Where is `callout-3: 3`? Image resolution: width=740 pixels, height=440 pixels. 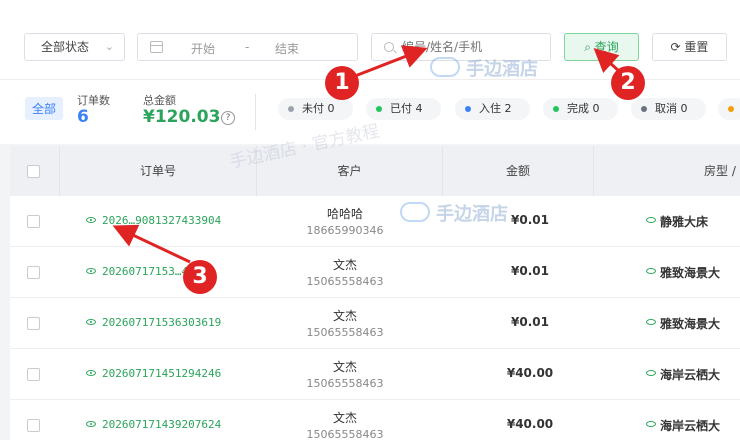 callout-3: 3 is located at coordinates (200, 277).